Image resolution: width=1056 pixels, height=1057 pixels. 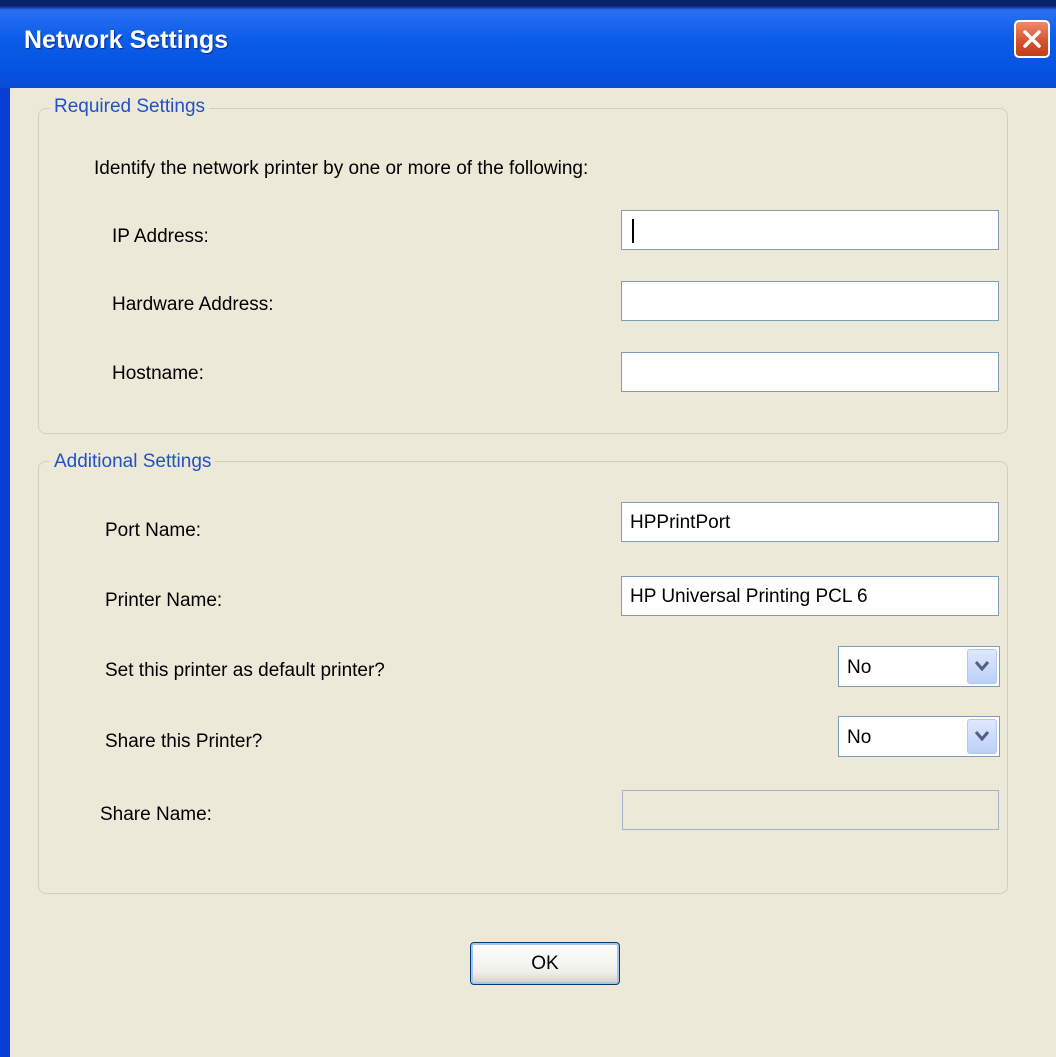 I want to click on port-name-label: Port Name:, so click(x=153, y=530).